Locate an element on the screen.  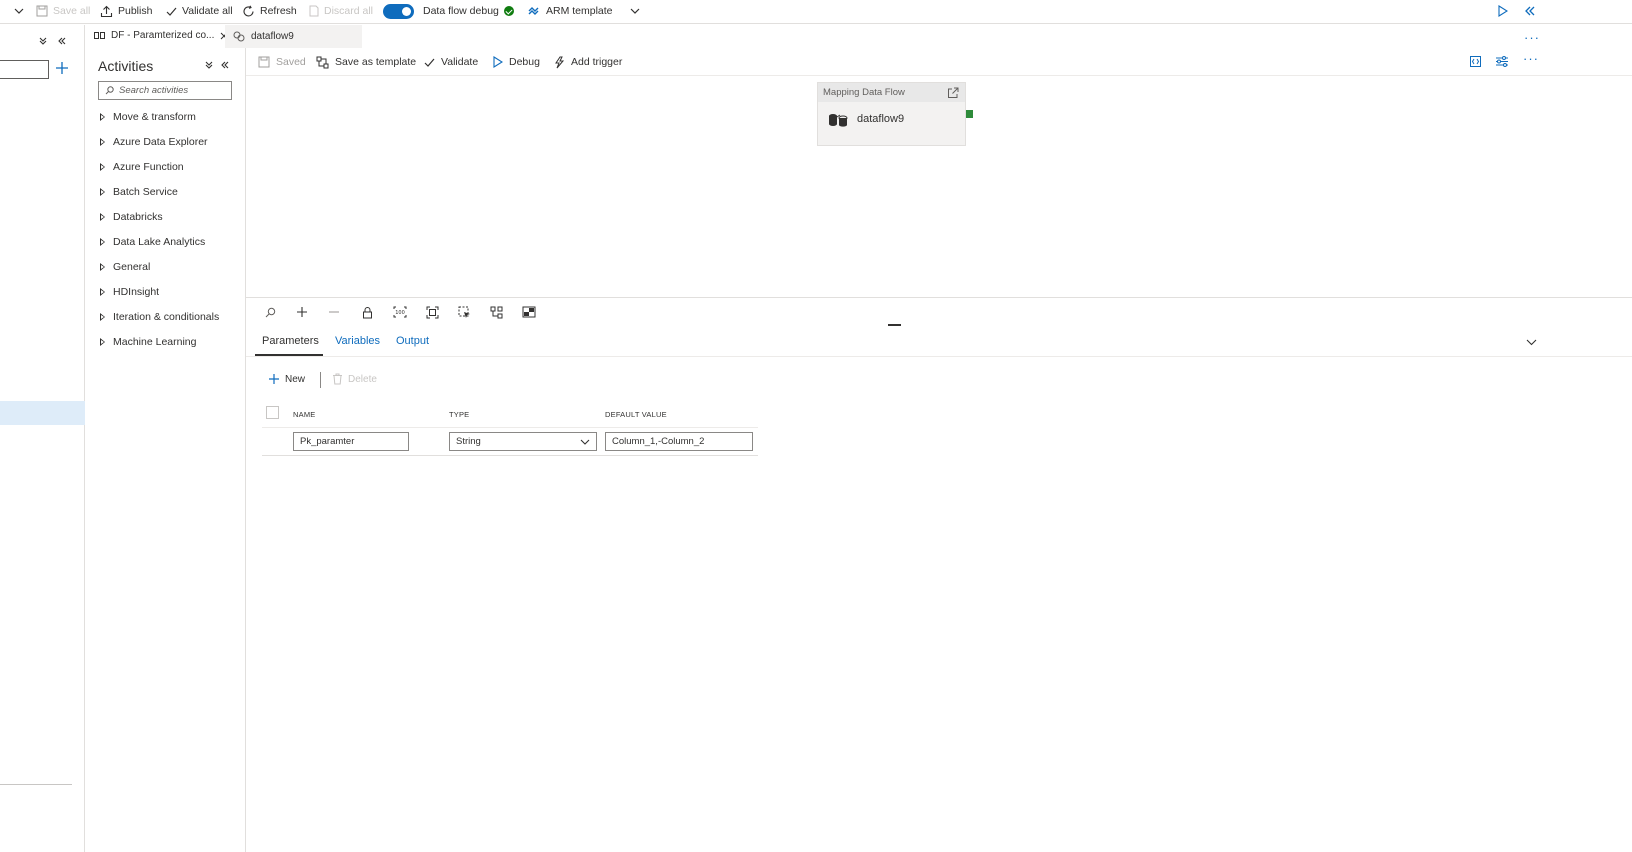
collapse-double-chevron-icon is located at coordinates (1530, 11).